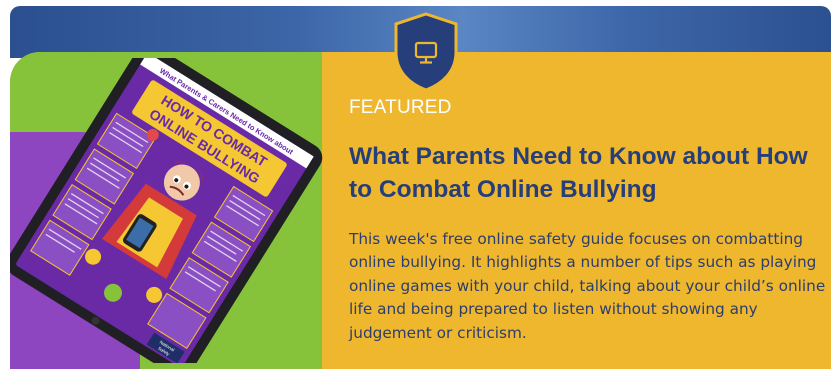  Describe the element at coordinates (426, 52) in the screenshot. I see `shield-badge` at that location.